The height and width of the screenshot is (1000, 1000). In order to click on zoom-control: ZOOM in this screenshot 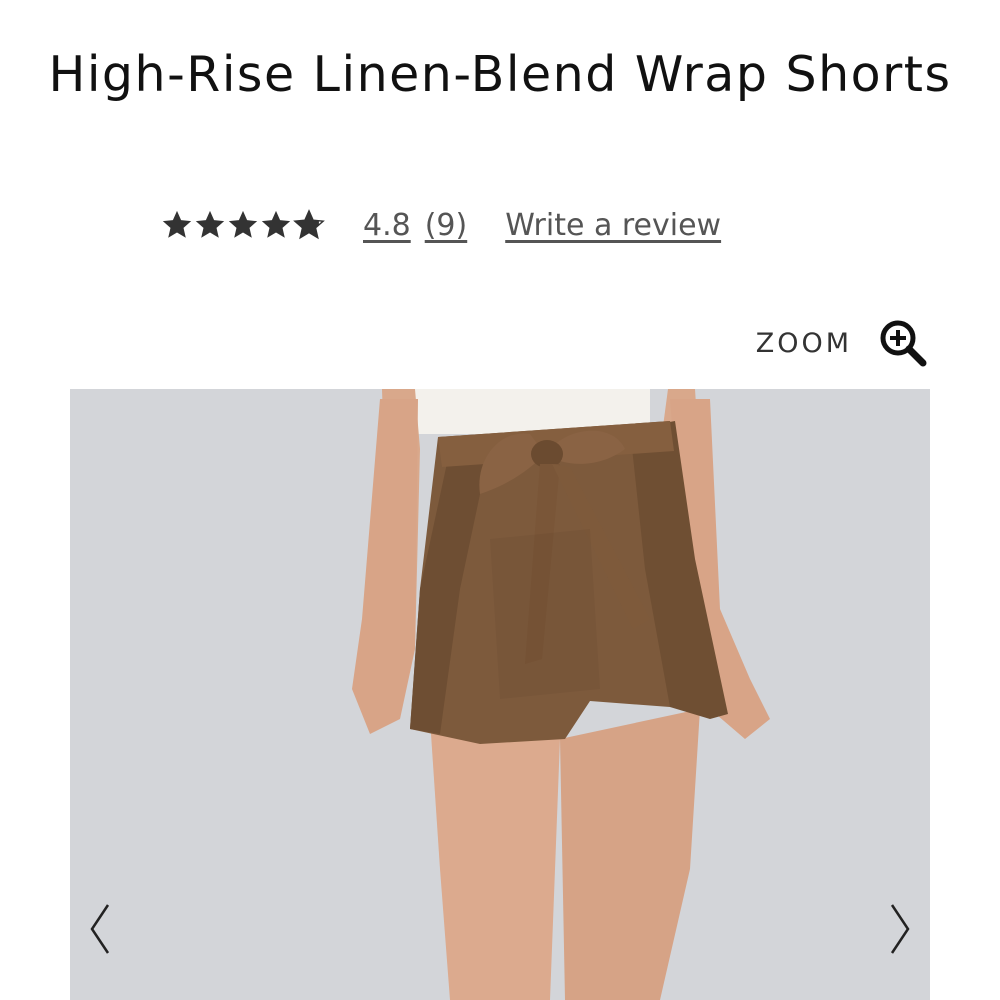, I will do `click(842, 343)`.